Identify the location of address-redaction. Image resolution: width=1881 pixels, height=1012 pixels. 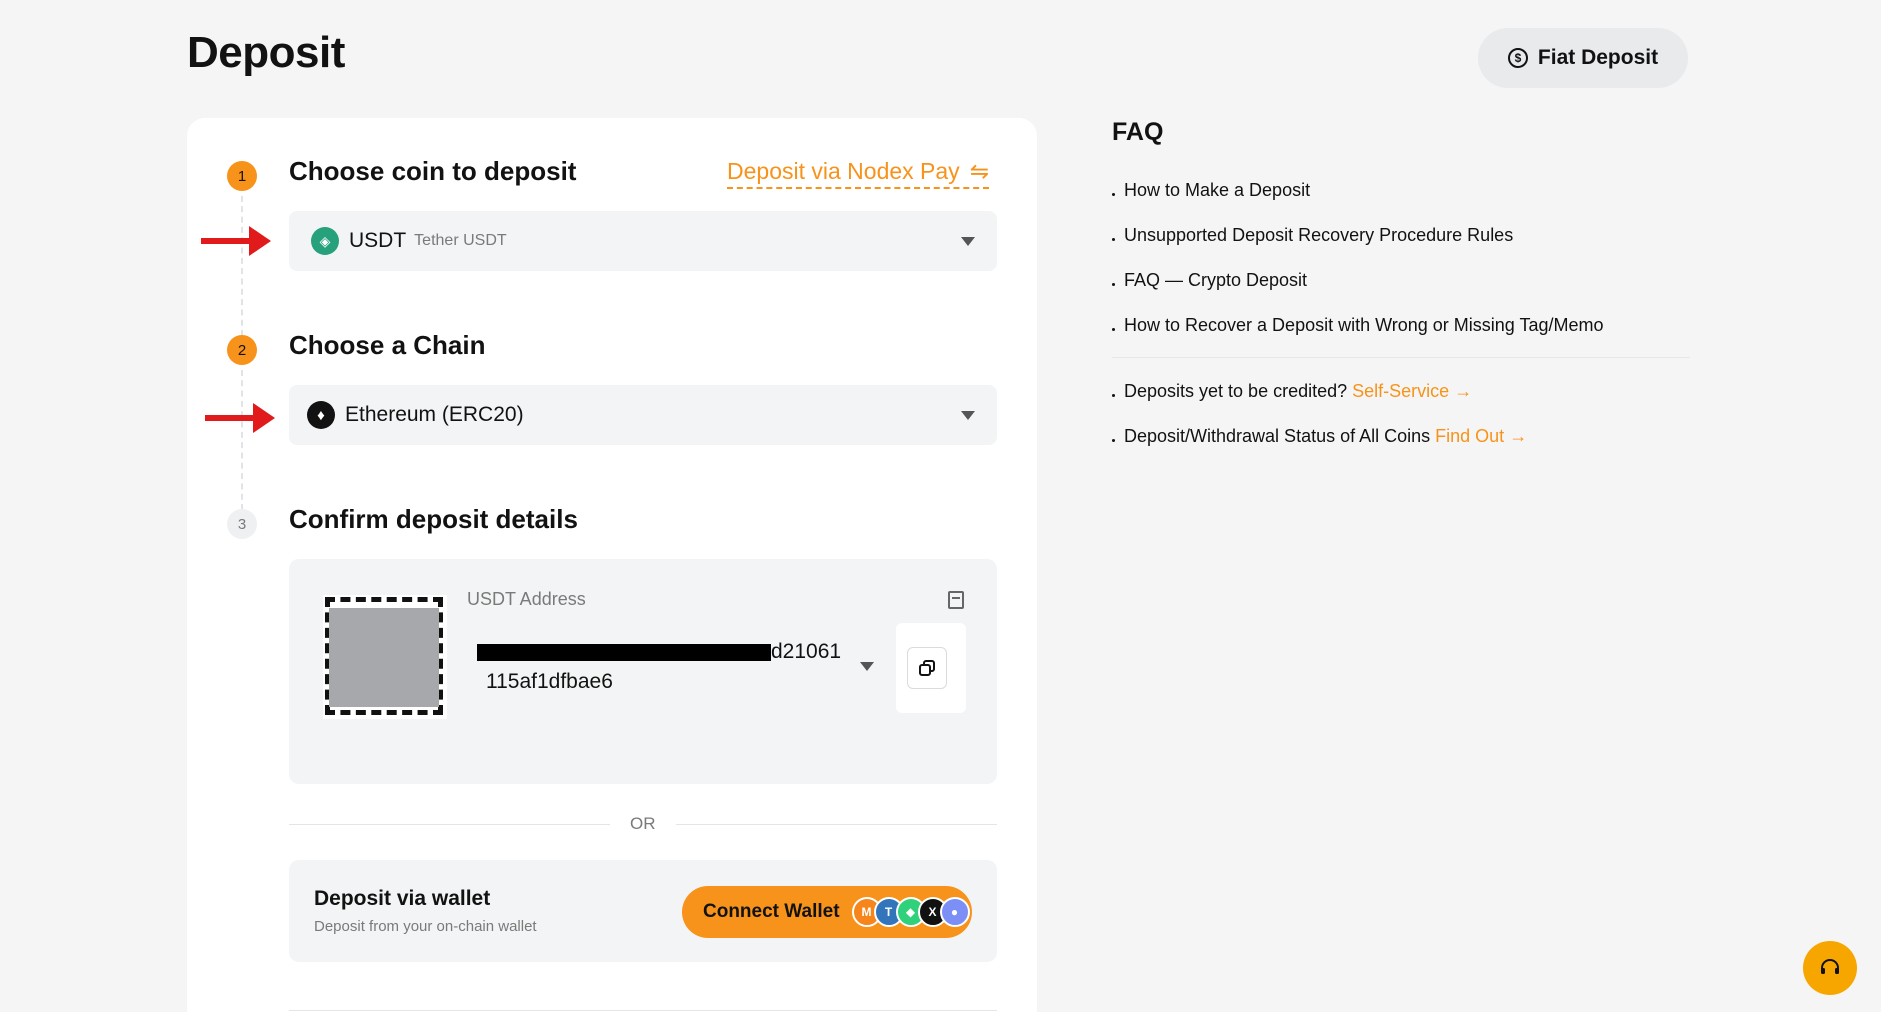
(624, 652).